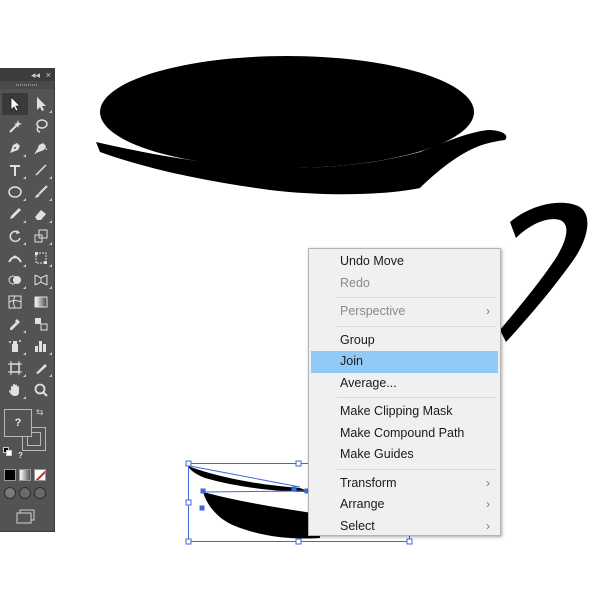  I want to click on gradient-button, so click(25, 475).